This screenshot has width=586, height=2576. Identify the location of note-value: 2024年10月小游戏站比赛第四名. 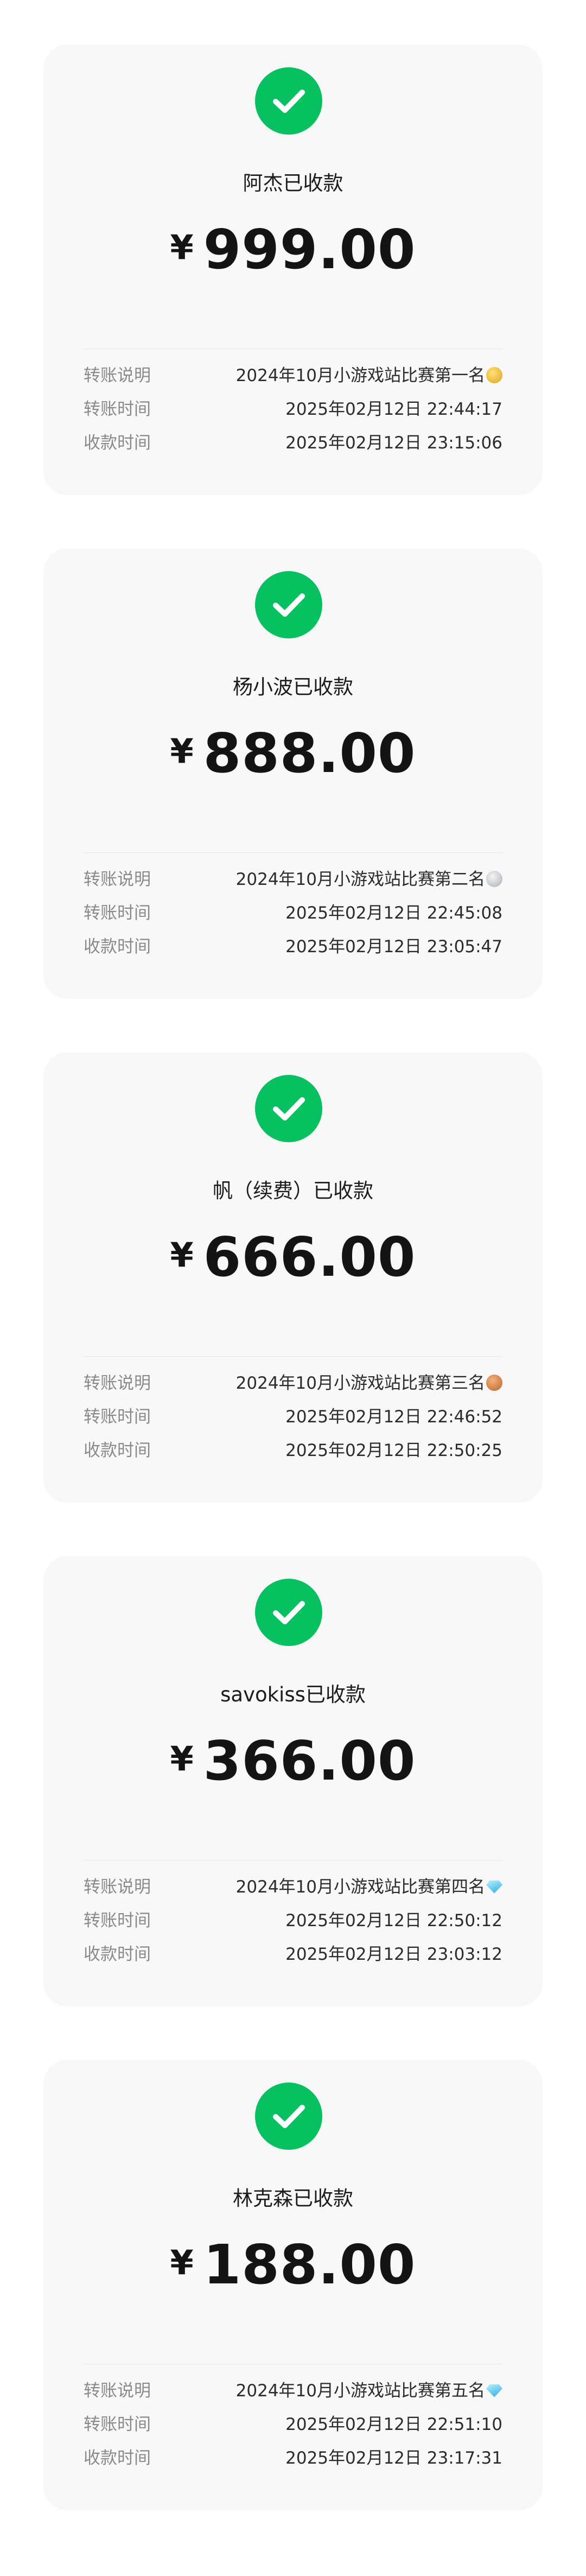
(369, 1887).